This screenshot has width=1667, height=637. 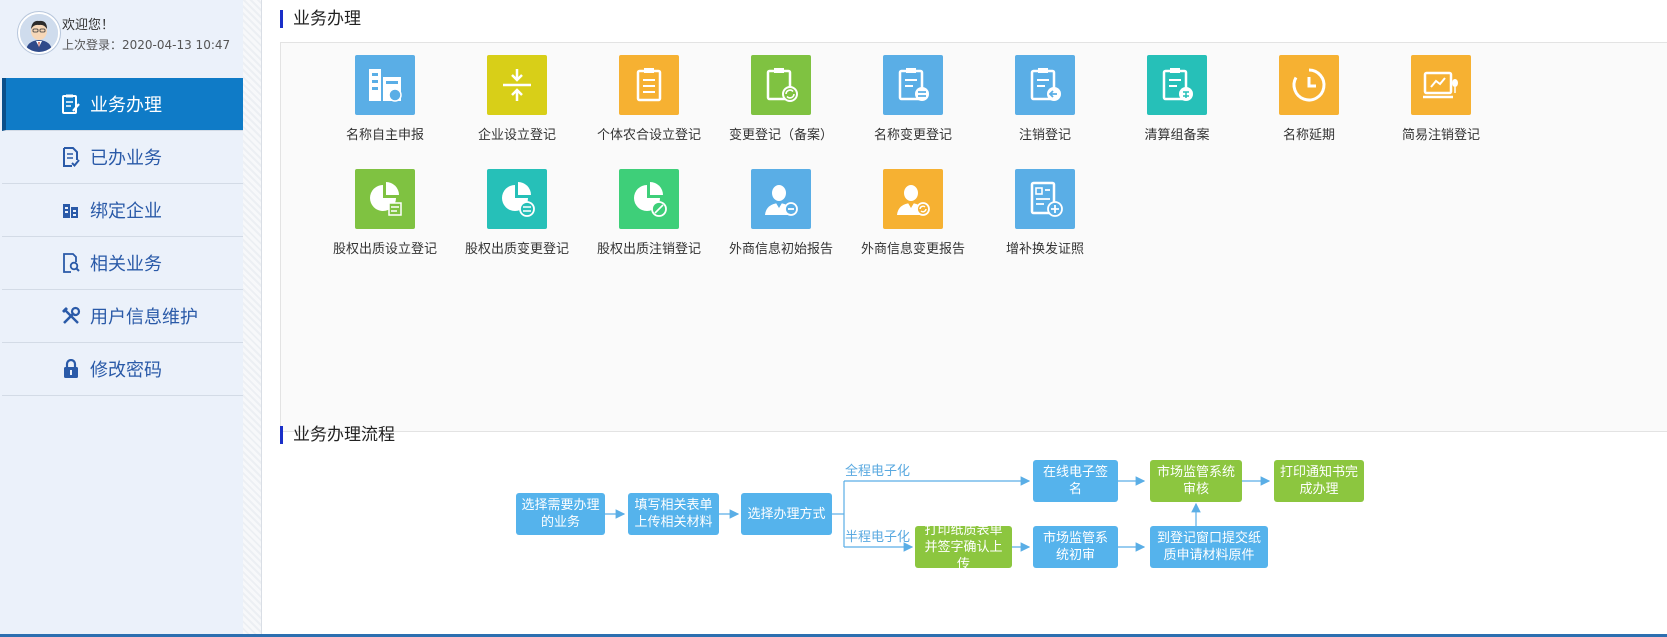 I want to click on tile-foreign-change: 外商信息变更报告, so click(x=913, y=213).